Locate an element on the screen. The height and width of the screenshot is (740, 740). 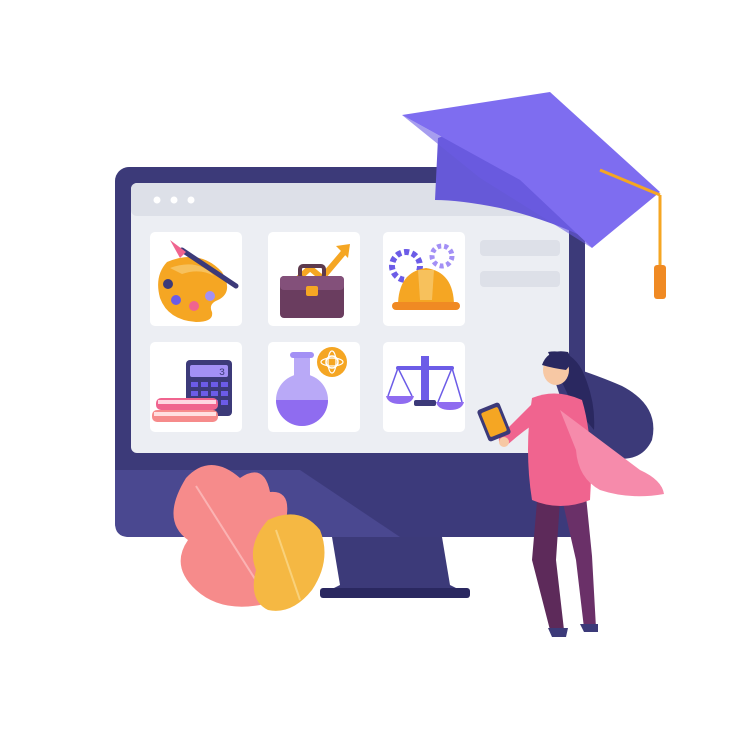
course-tile-law is located at coordinates (424, 387).